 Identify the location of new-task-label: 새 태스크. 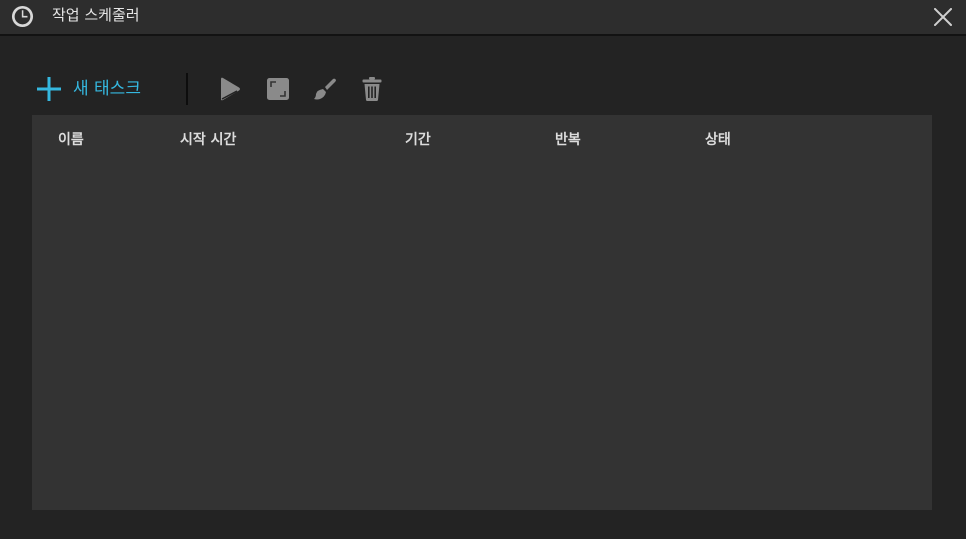
(107, 89).